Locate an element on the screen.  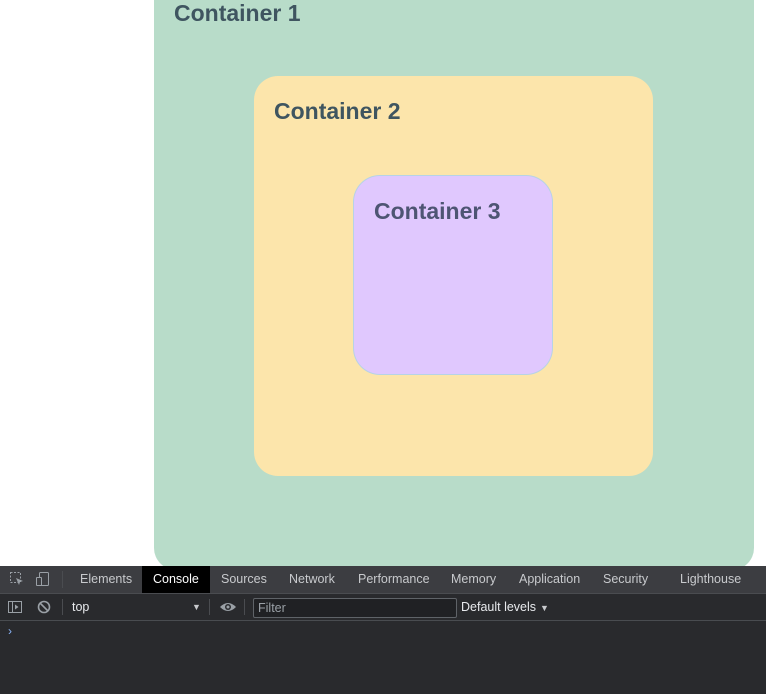
console-prompt-icon: › is located at coordinates (10, 631).